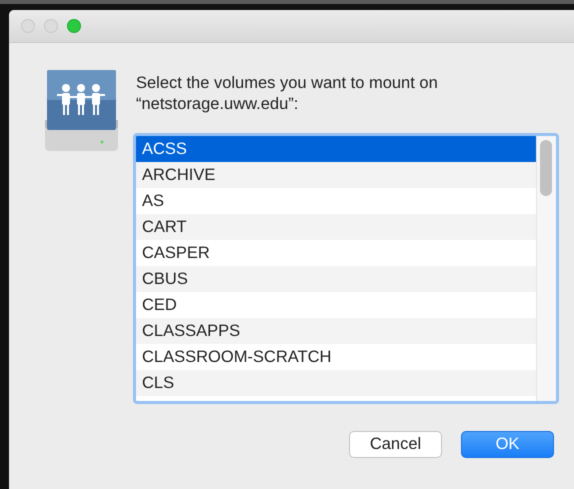 The width and height of the screenshot is (574, 489). What do you see at coordinates (51, 26) in the screenshot?
I see `minimize-button` at bounding box center [51, 26].